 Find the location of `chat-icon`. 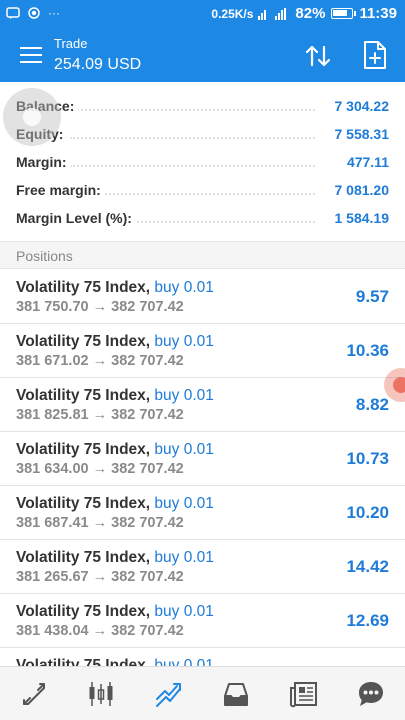

chat-icon is located at coordinates (371, 693).